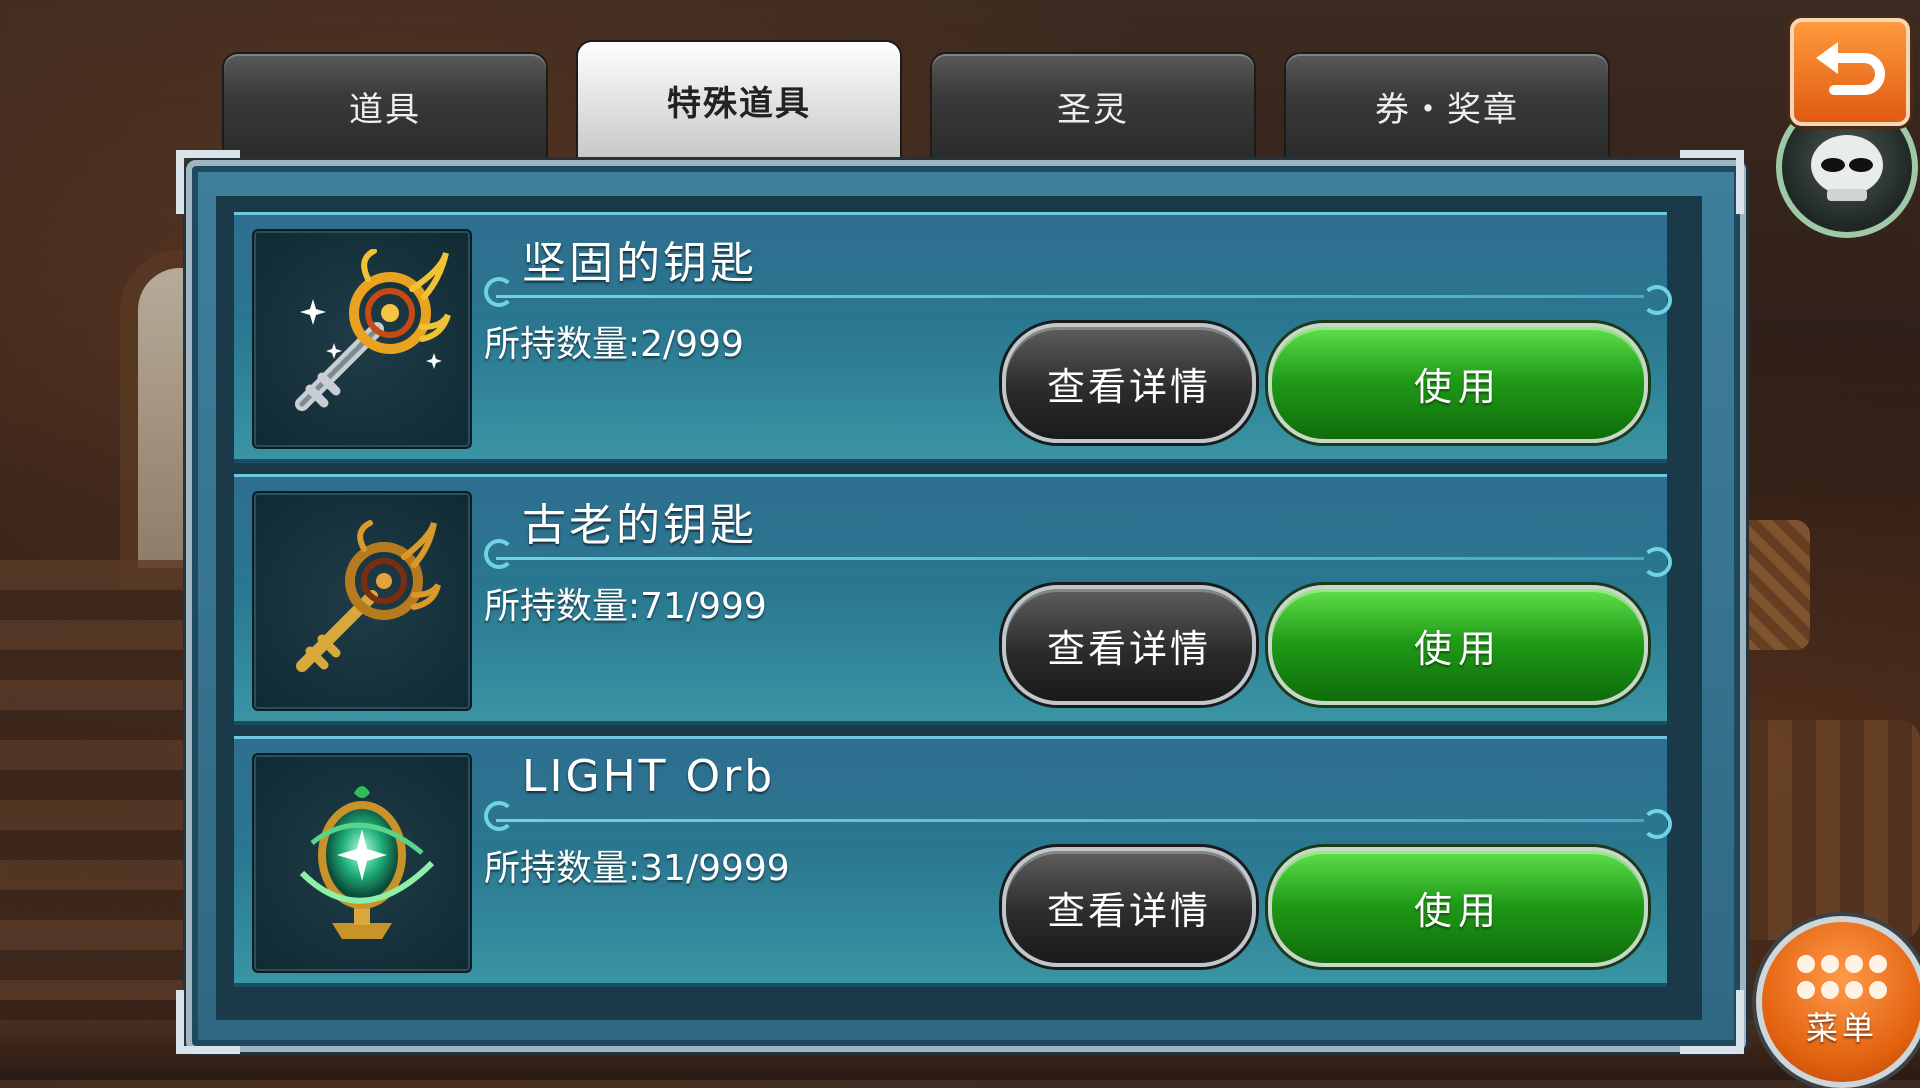 The height and width of the screenshot is (1088, 1920). What do you see at coordinates (362, 601) in the screenshot?
I see `gold-key-icon` at bounding box center [362, 601].